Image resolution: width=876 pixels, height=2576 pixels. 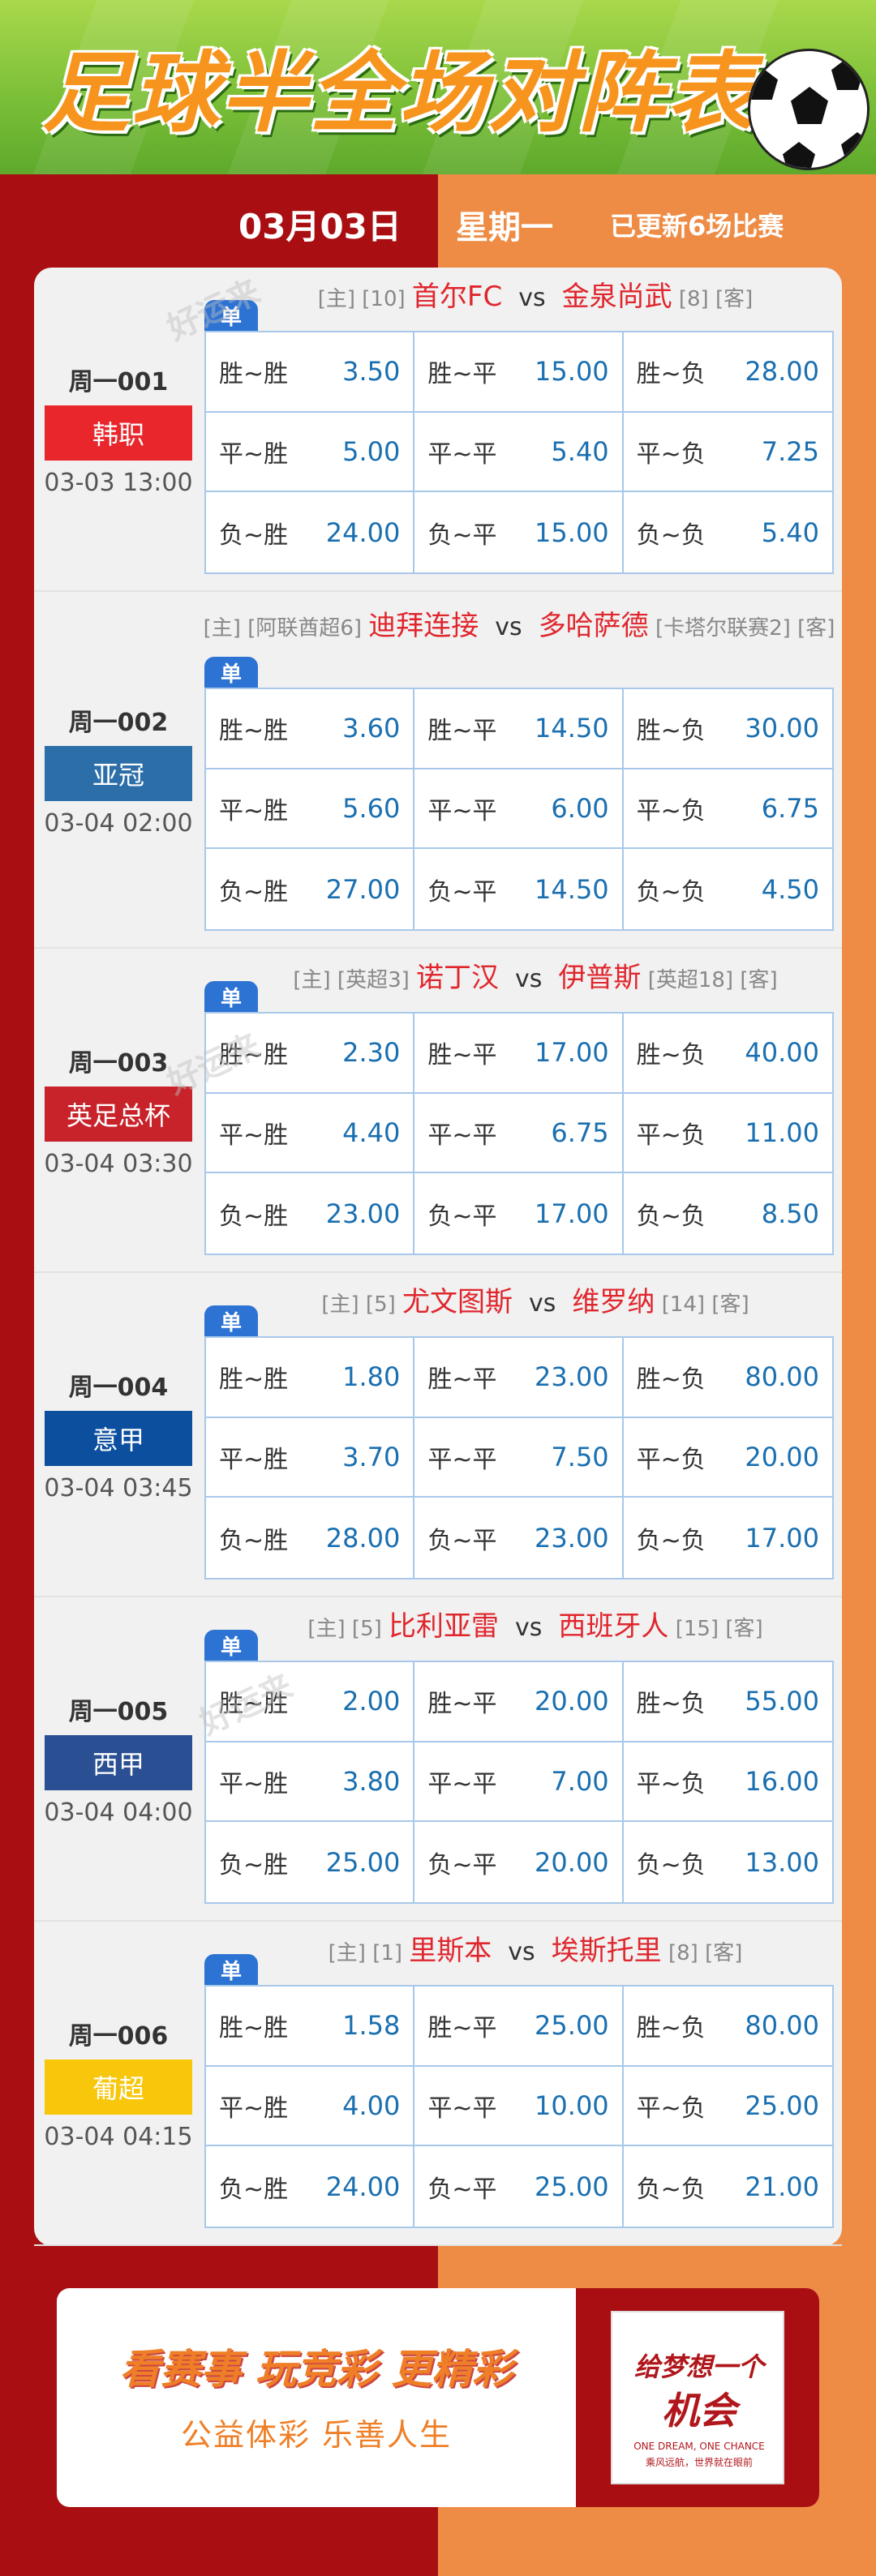 I want to click on odds-cell: 负~负 17.00, so click(x=728, y=1538).